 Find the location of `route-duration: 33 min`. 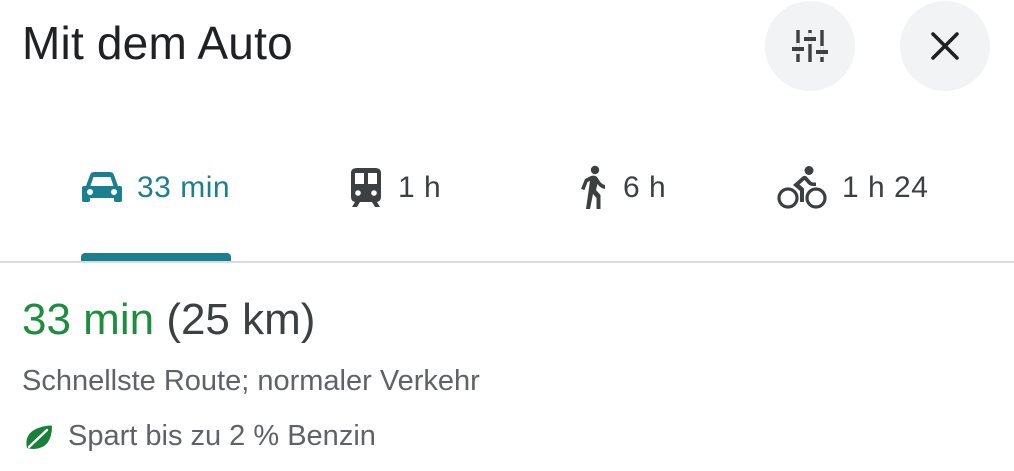

route-duration: 33 min is located at coordinates (88, 319).